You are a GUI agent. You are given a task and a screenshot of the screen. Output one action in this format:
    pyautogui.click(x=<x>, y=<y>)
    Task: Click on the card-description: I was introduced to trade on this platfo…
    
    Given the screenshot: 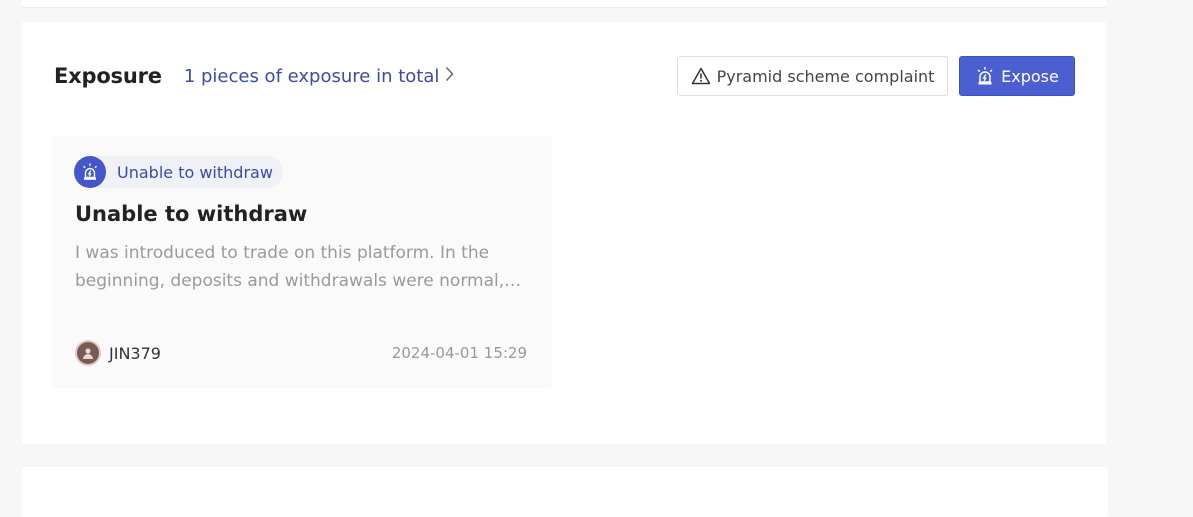 What is the action you would take?
    pyautogui.click(x=290, y=267)
    